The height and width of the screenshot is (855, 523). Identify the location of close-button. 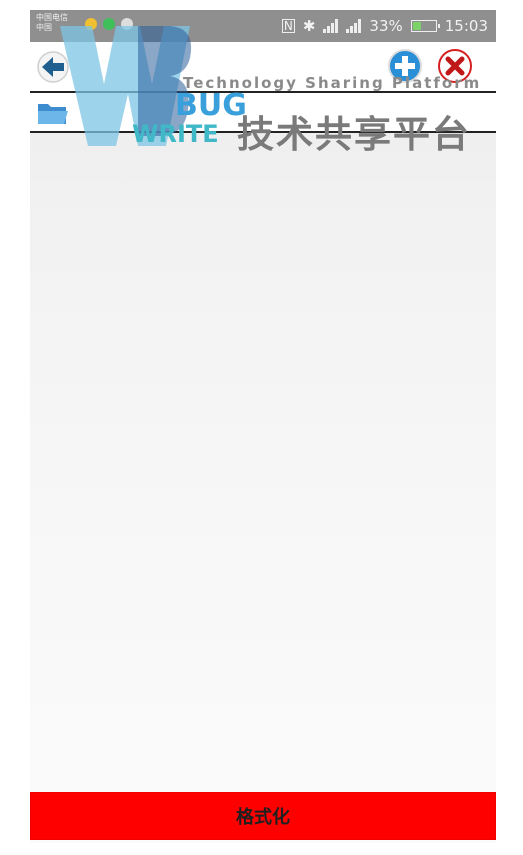
(455, 66).